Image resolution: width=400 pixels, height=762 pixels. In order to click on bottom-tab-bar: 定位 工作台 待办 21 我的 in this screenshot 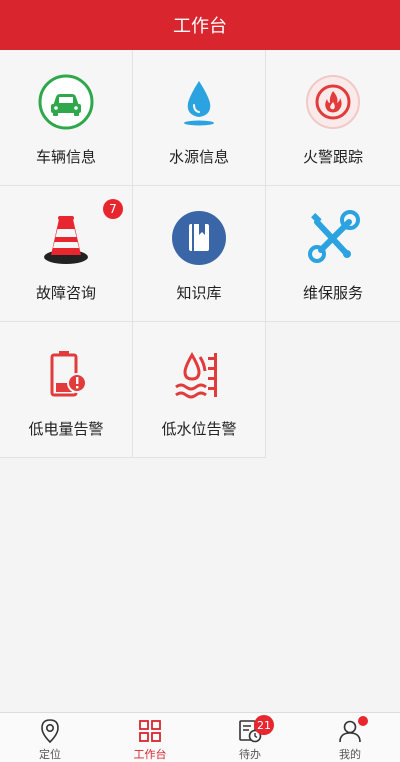, I will do `click(200, 737)`.